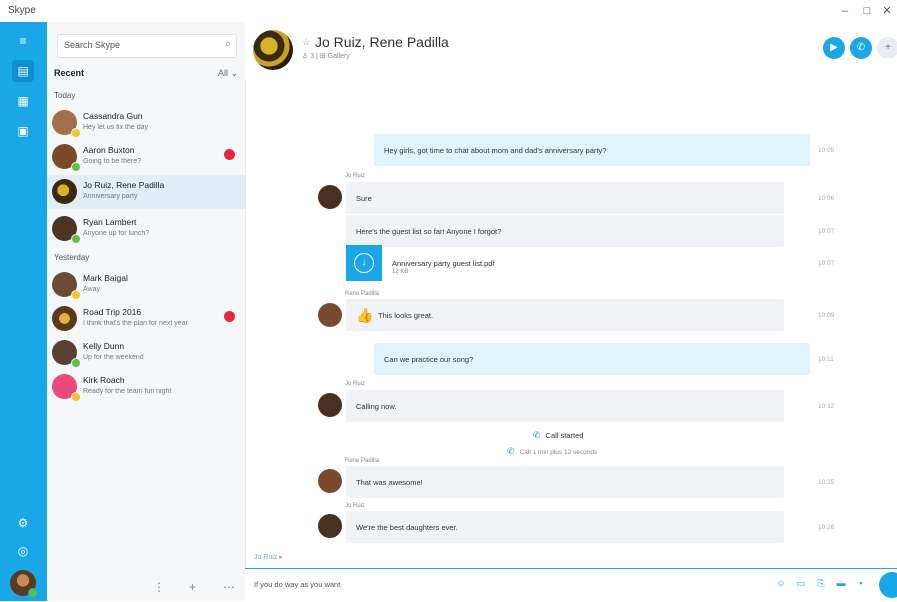 This screenshot has height=602, width=897. I want to click on window-title: Skype, so click(22, 10).